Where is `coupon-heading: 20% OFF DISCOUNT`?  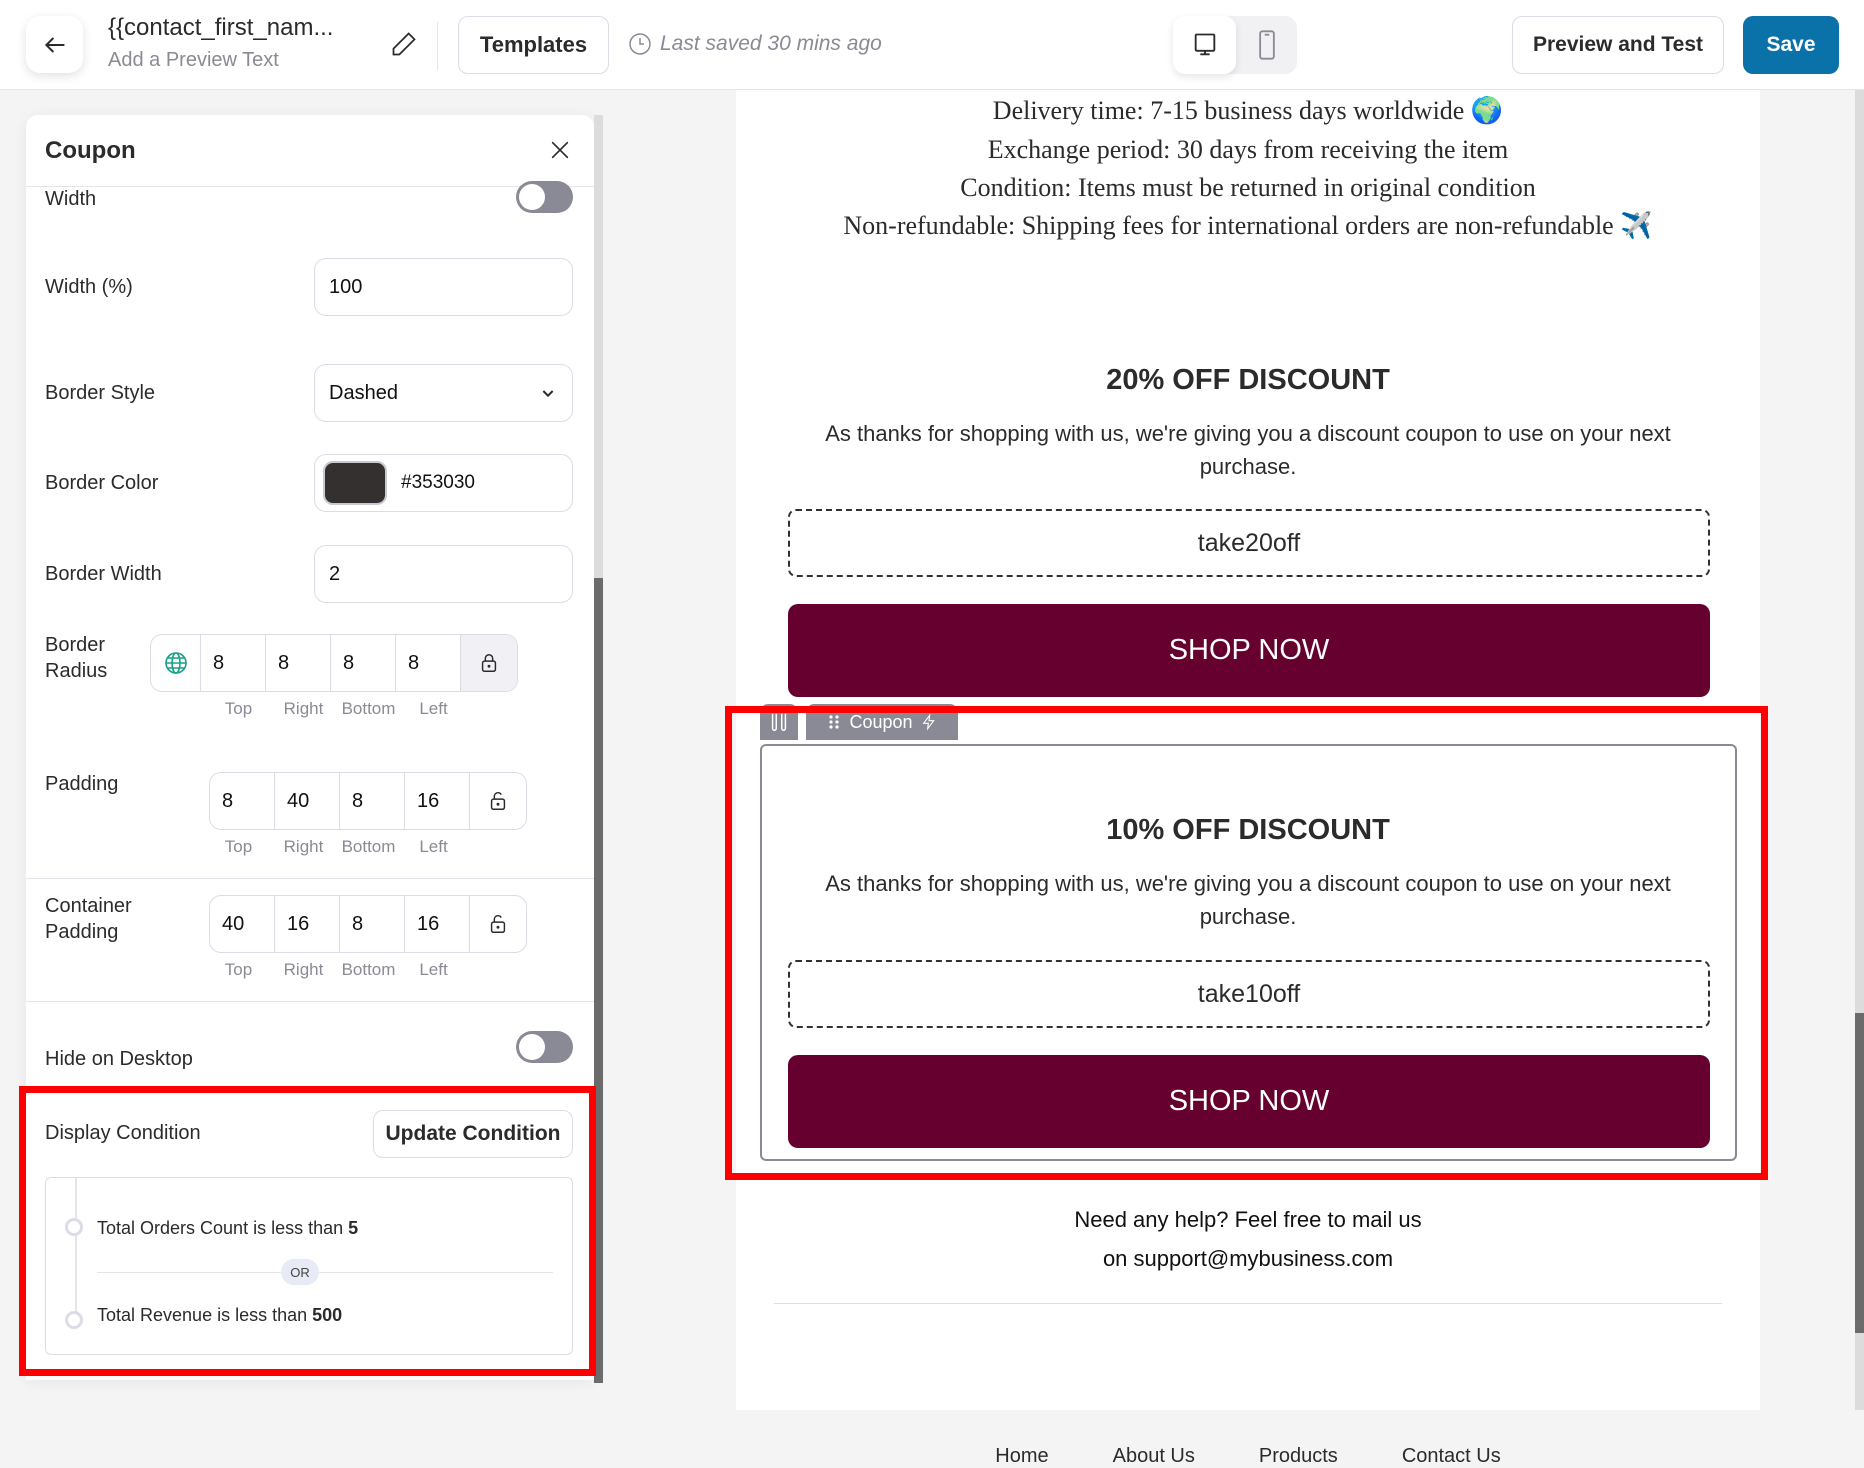 coupon-heading: 20% OFF DISCOUNT is located at coordinates (1248, 380).